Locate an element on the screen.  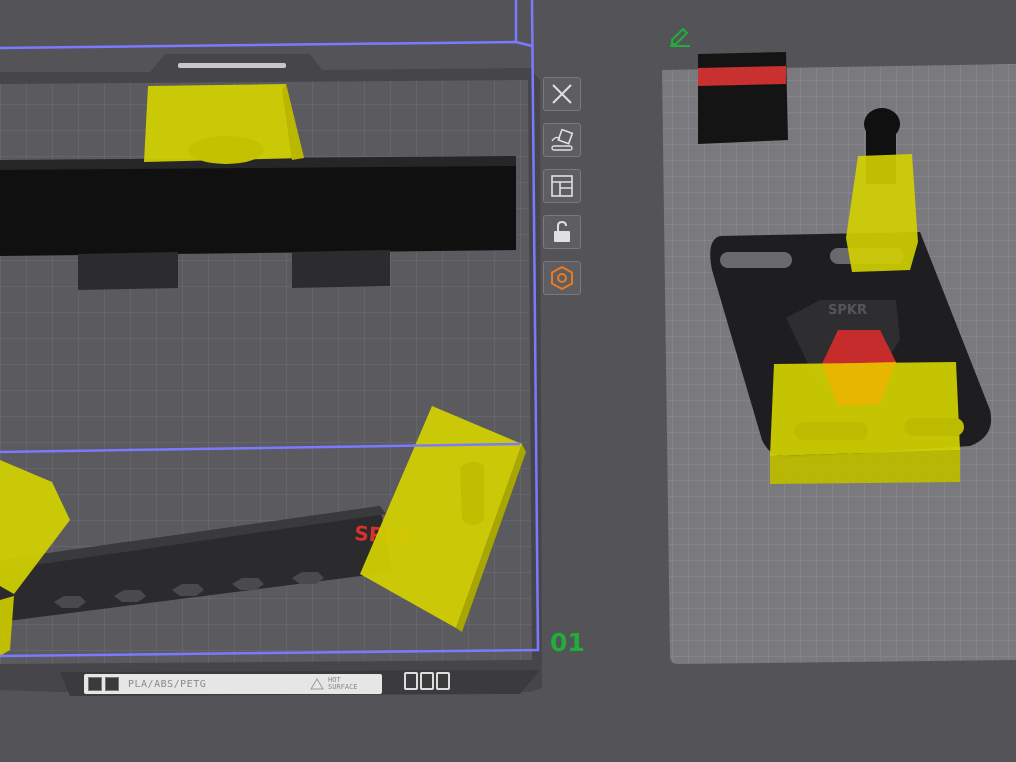
plate-material-text: PLA/ABS/PETG is located at coordinates (167, 684).